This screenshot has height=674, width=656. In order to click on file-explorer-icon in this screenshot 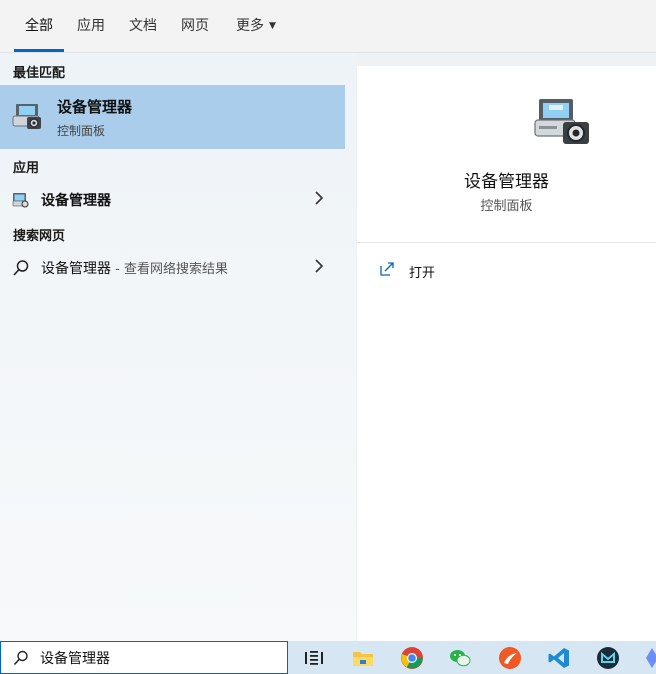, I will do `click(363, 658)`.